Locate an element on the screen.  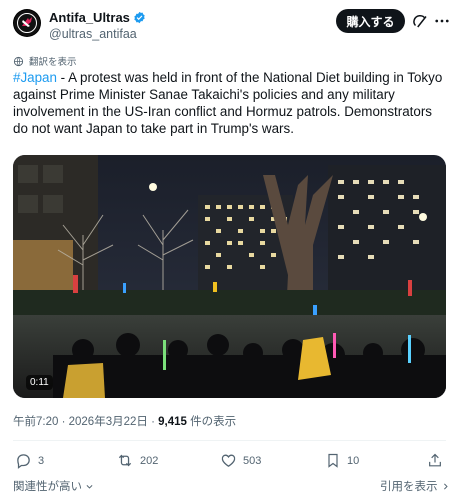
repost-icon is located at coordinates (125, 460).